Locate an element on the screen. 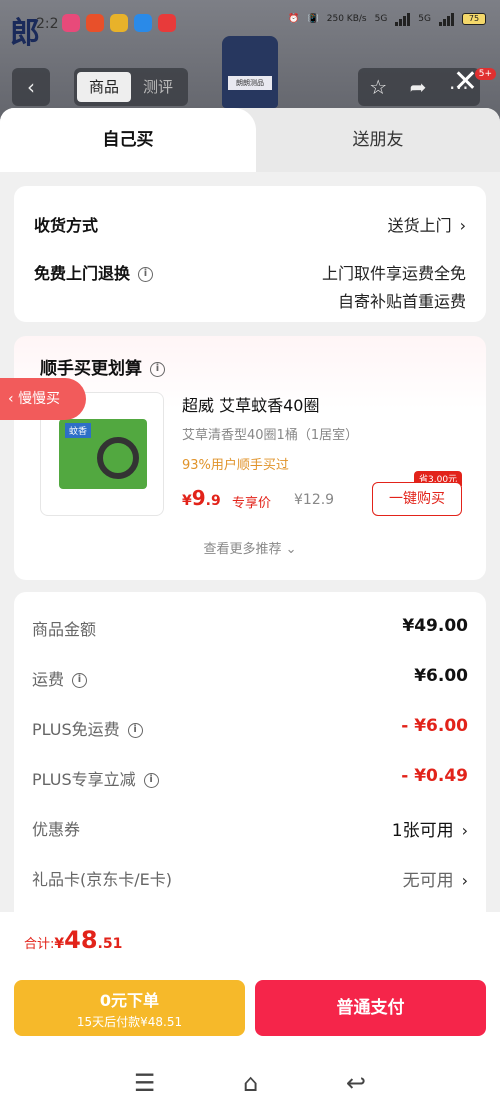 This screenshot has width=500, height=1111. recommendation-title-wrap: 顺手买更划算 i is located at coordinates (102, 366).